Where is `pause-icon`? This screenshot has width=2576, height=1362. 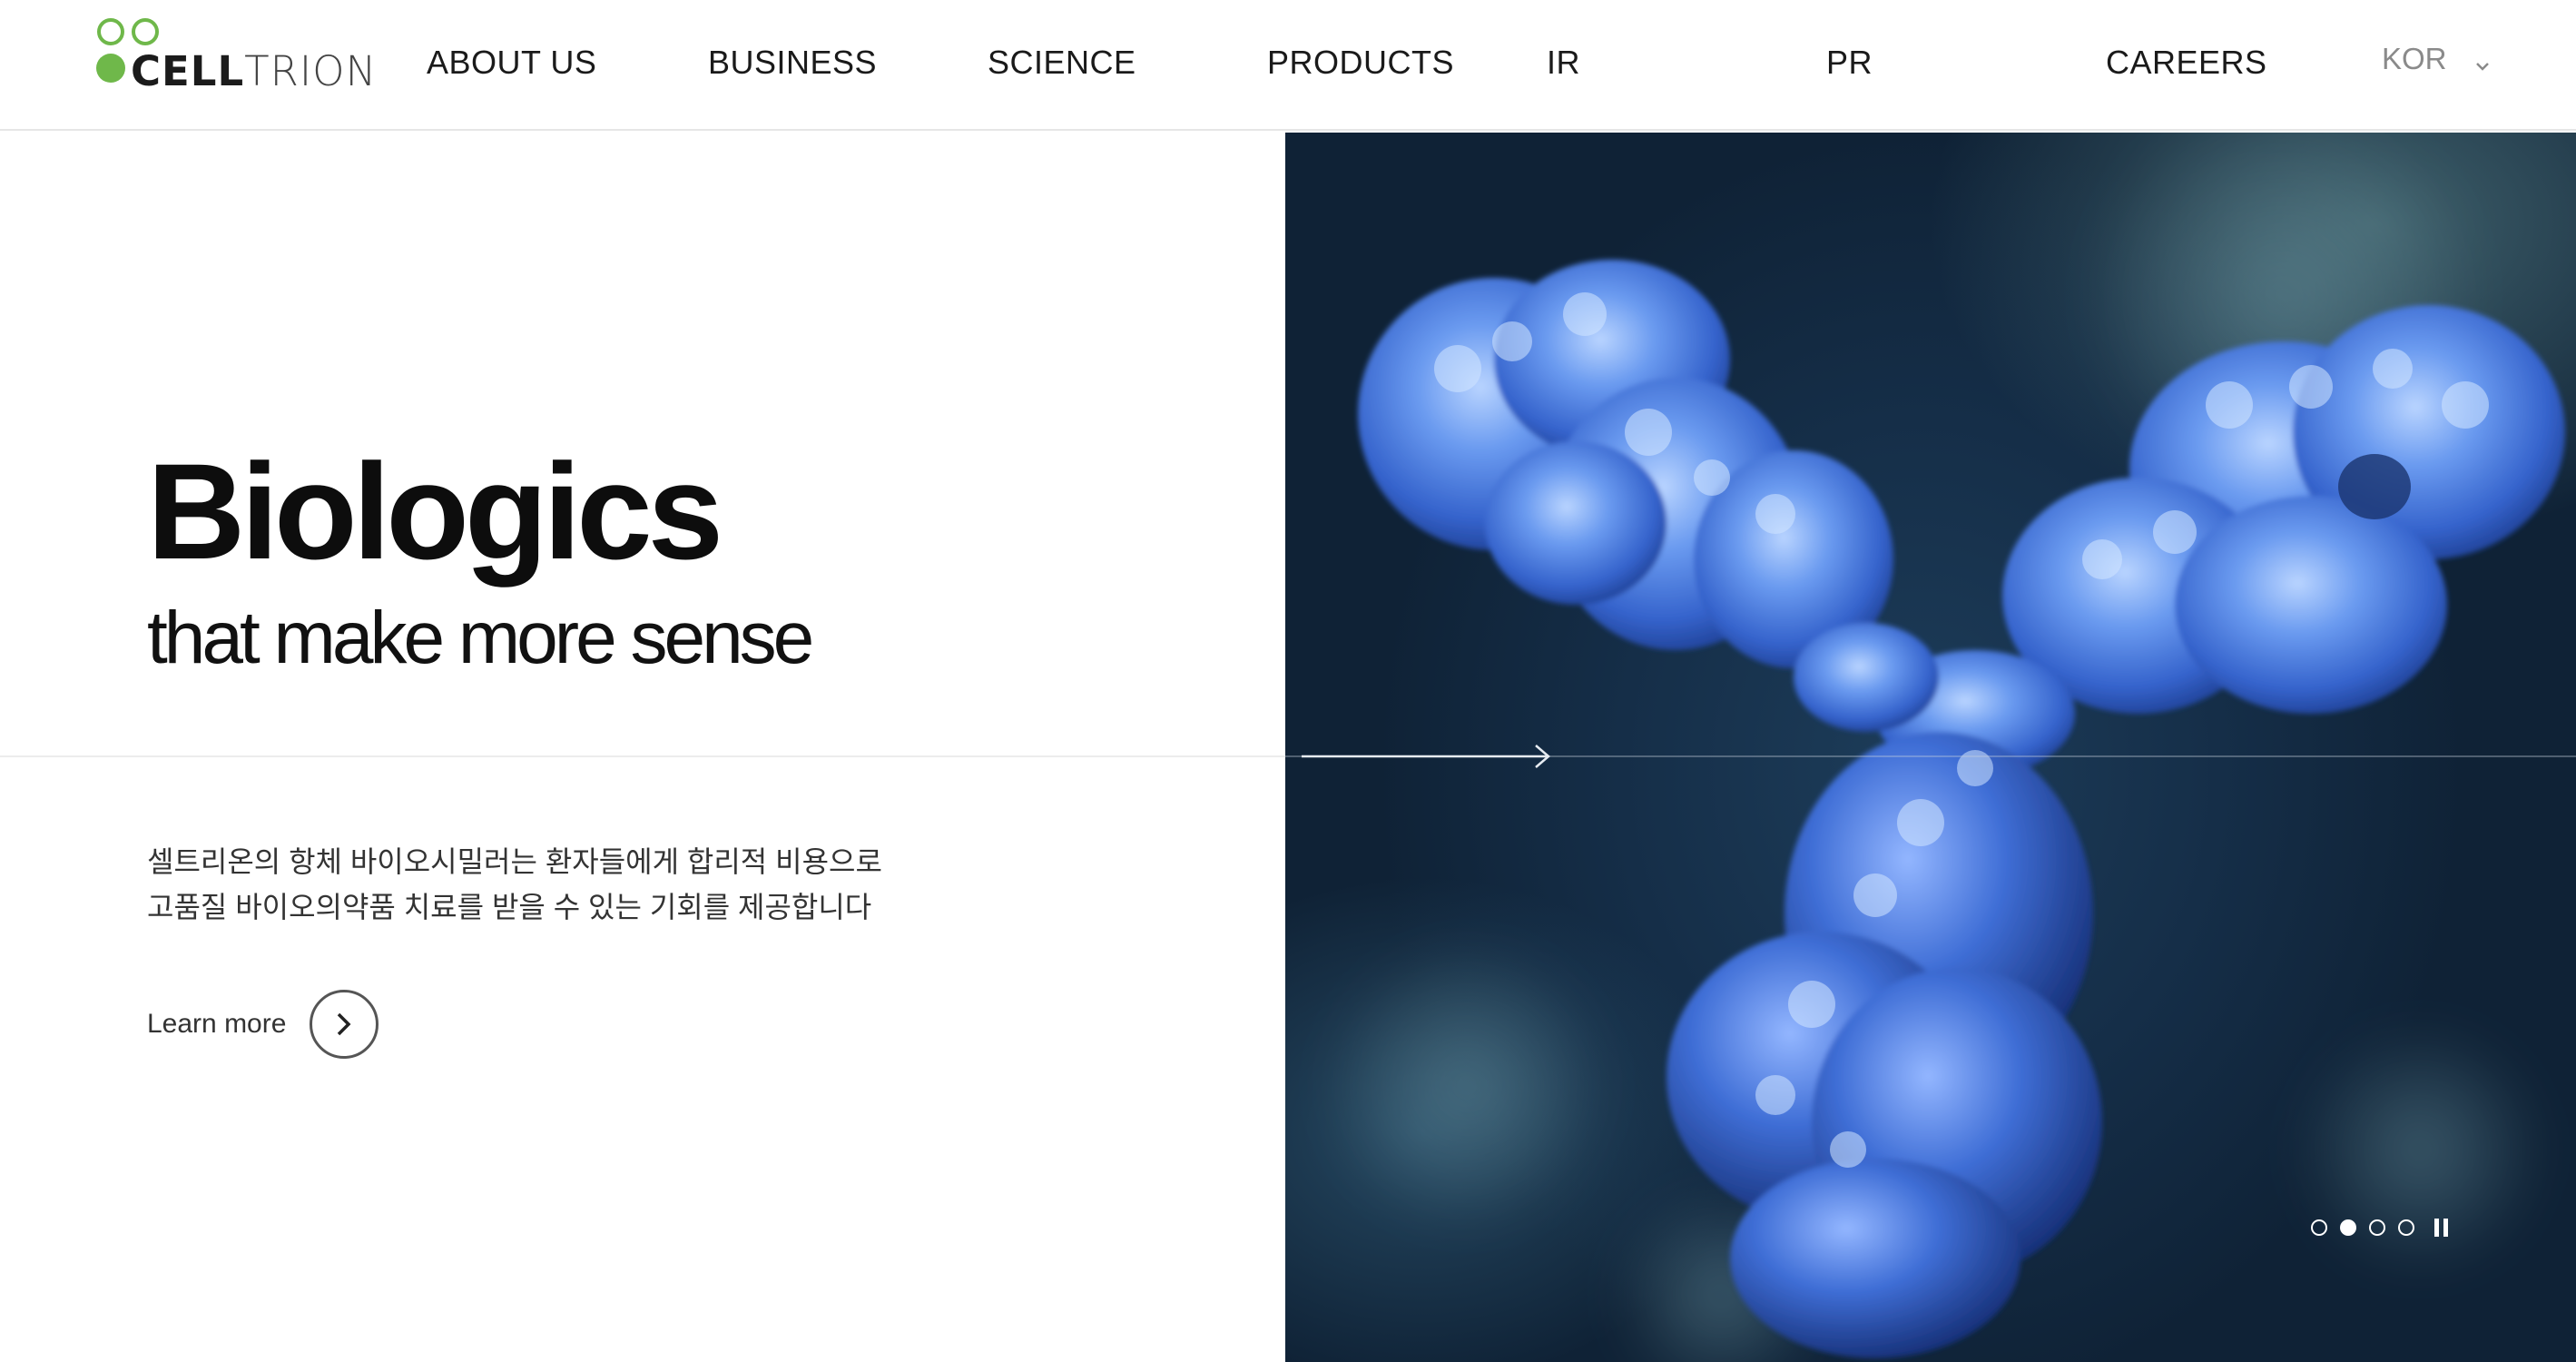
pause-icon is located at coordinates (2441, 1228).